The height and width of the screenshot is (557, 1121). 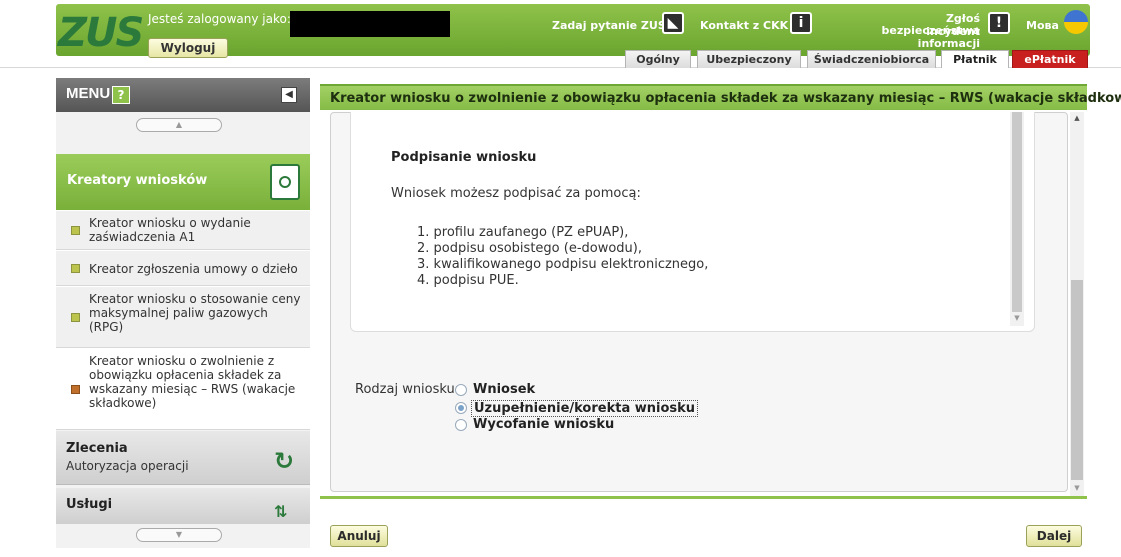 What do you see at coordinates (523, 232) in the screenshot?
I see `list-item: 1. profilu zaufanego (PZ ePUAP),` at bounding box center [523, 232].